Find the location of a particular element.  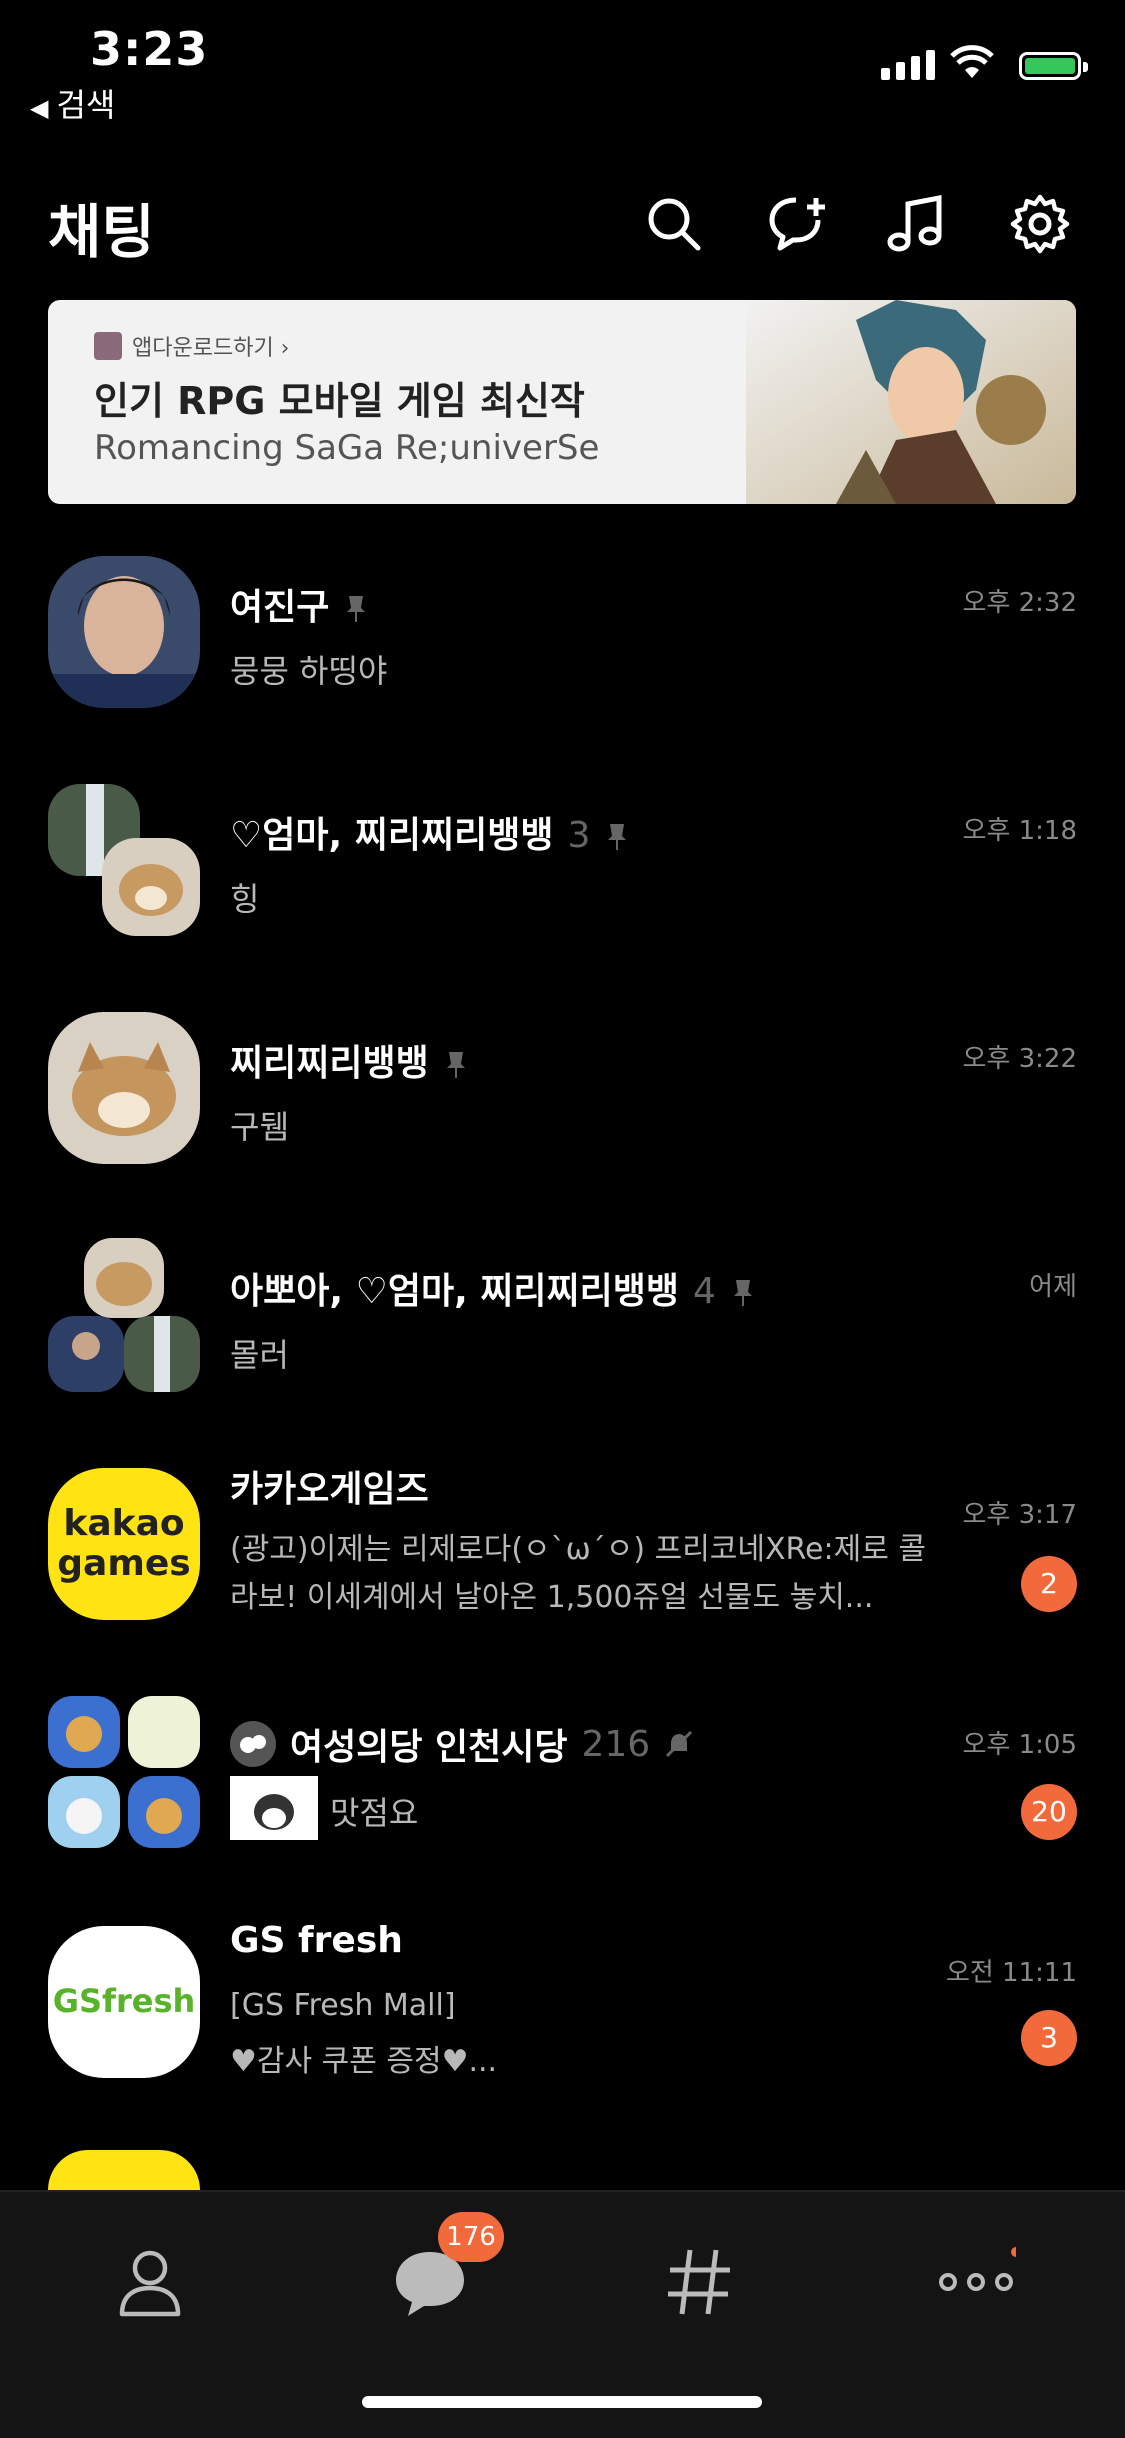

chat-last-message: 힝 is located at coordinates (245, 899).